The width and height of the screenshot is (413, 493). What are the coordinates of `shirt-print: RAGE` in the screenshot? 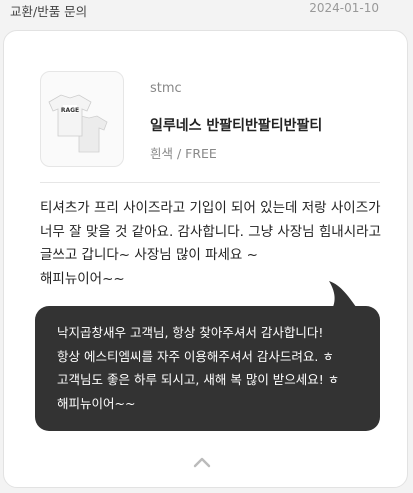 It's located at (70, 110).